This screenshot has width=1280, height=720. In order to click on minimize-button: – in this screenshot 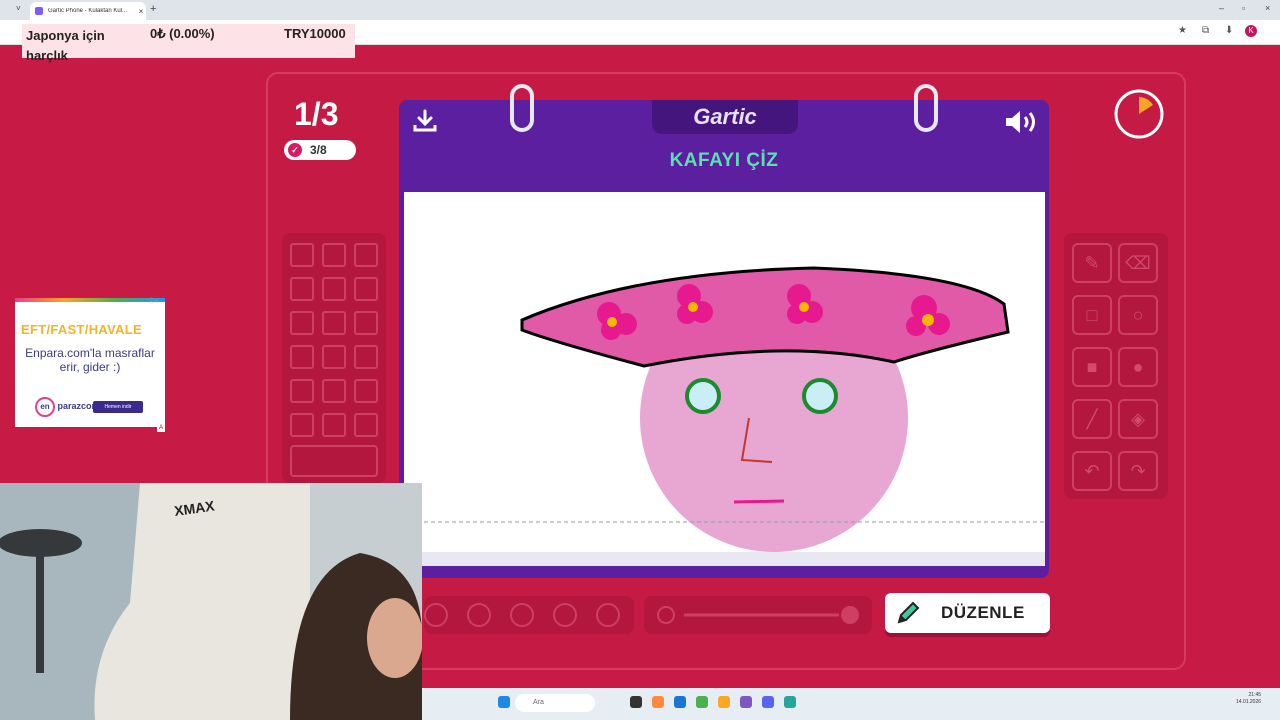, I will do `click(1221, 8)`.